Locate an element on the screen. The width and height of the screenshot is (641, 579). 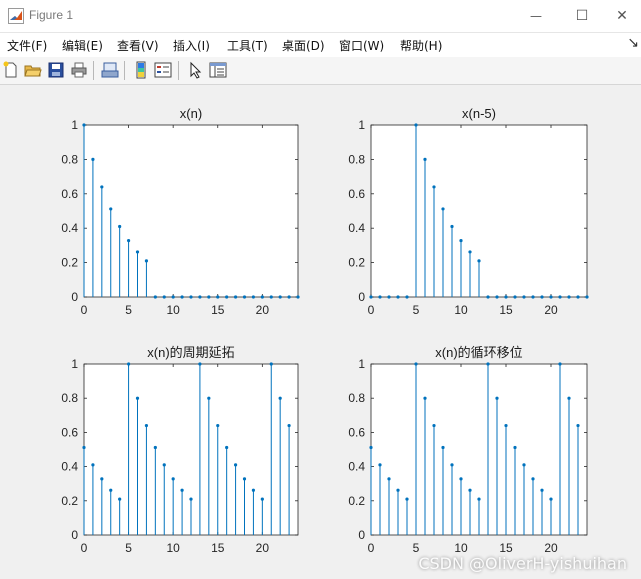
menu-view: 查看(V) is located at coordinates (138, 45).